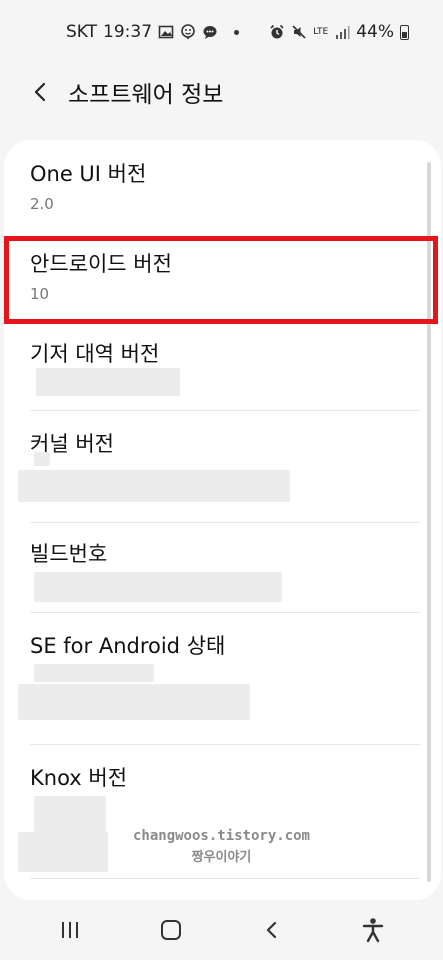  I want to click on network-type: LTE, so click(321, 31).